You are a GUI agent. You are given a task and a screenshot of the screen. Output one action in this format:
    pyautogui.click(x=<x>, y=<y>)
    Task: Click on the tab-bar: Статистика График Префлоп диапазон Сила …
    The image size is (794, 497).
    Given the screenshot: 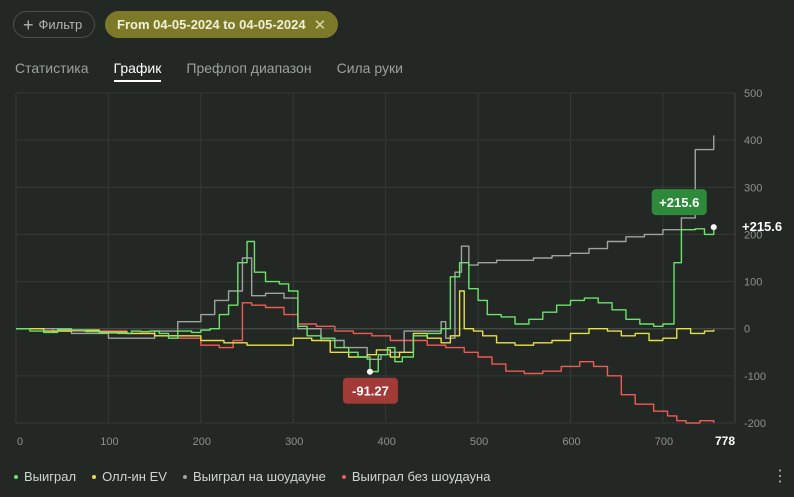 What is the action you would take?
    pyautogui.click(x=209, y=71)
    